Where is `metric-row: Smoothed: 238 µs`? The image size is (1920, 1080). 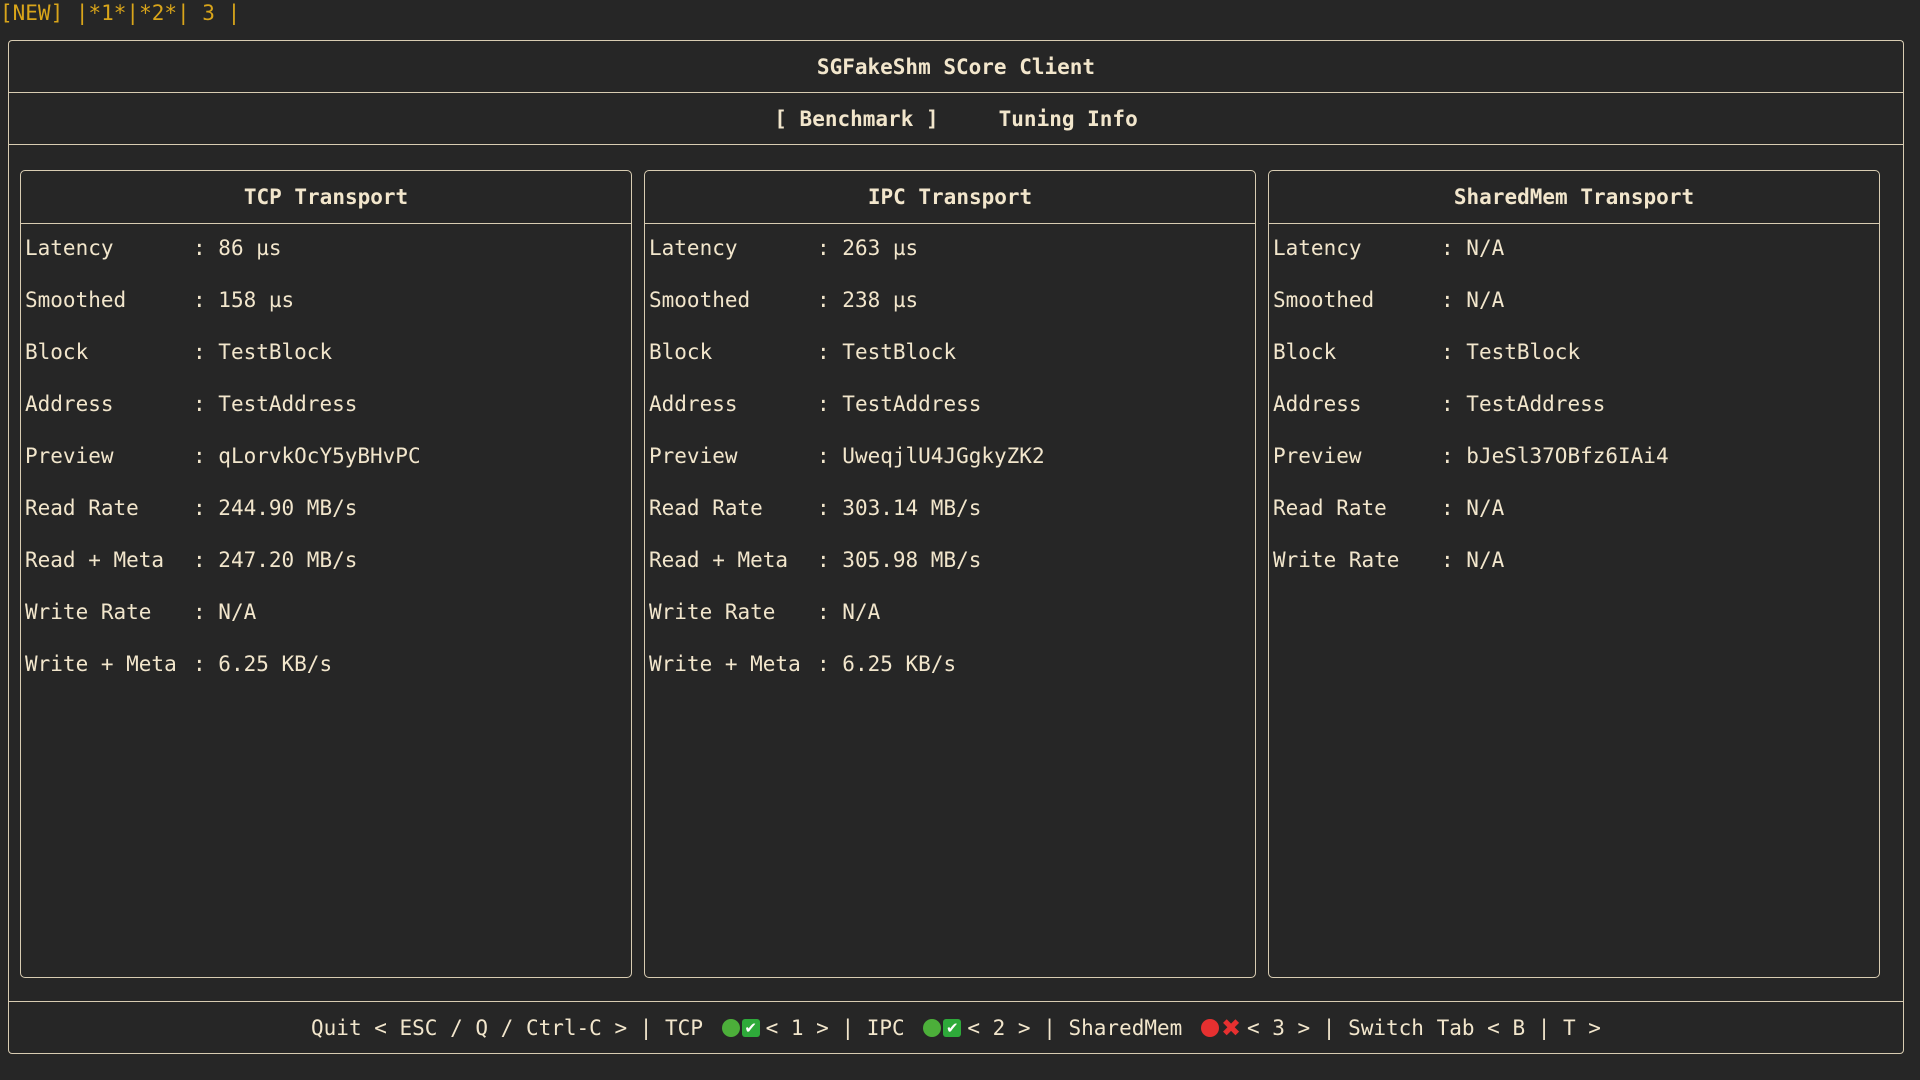
metric-row: Smoothed: 238 µs is located at coordinates (952, 314).